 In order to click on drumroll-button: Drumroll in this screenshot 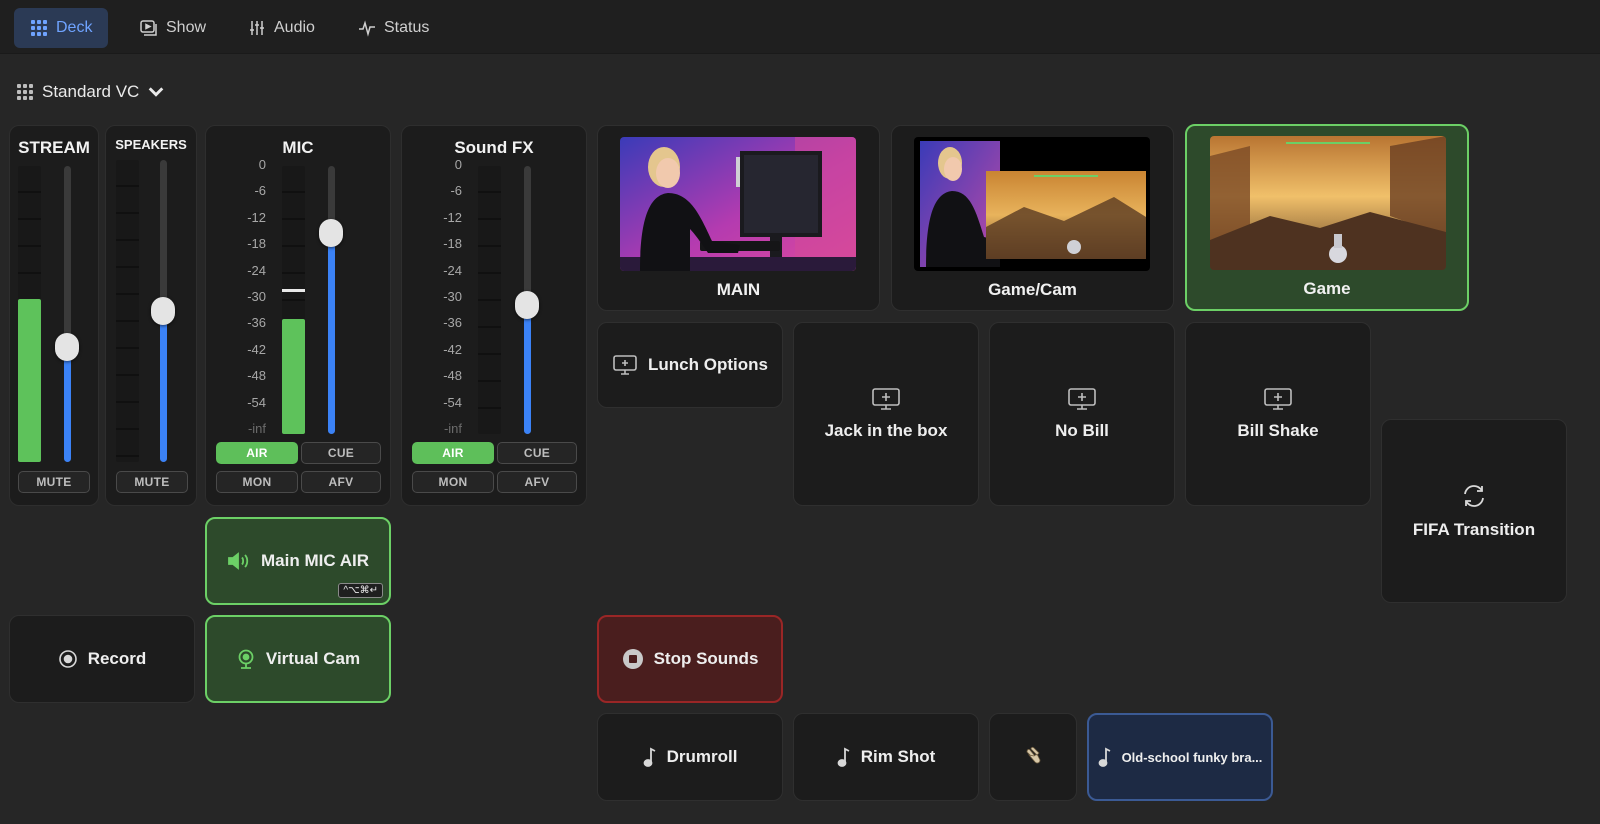, I will do `click(690, 757)`.